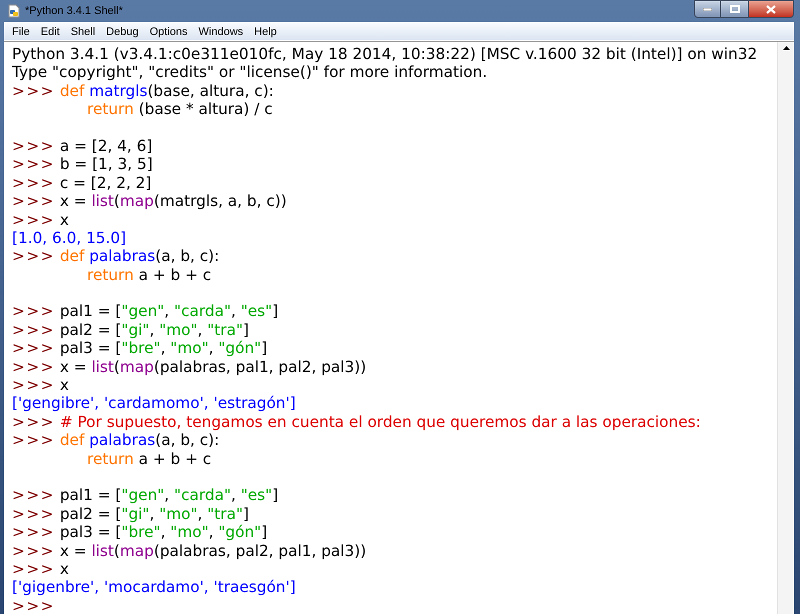  Describe the element at coordinates (21, 32) in the screenshot. I see `menu-item: File` at that location.